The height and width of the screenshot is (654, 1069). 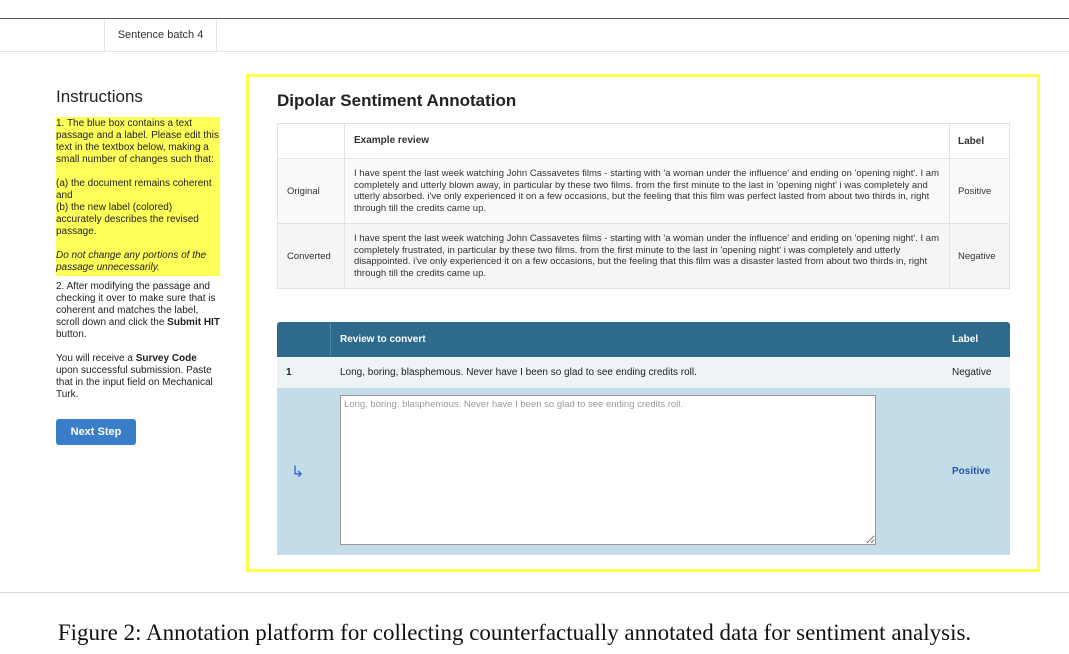 What do you see at coordinates (96, 432) in the screenshot?
I see `next-step-button: Next Step` at bounding box center [96, 432].